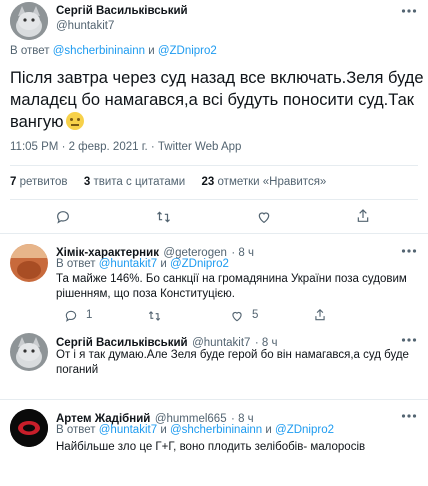  Describe the element at coordinates (122, 11) in the screenshot. I see `author-name: Сергій Васильківський` at that location.